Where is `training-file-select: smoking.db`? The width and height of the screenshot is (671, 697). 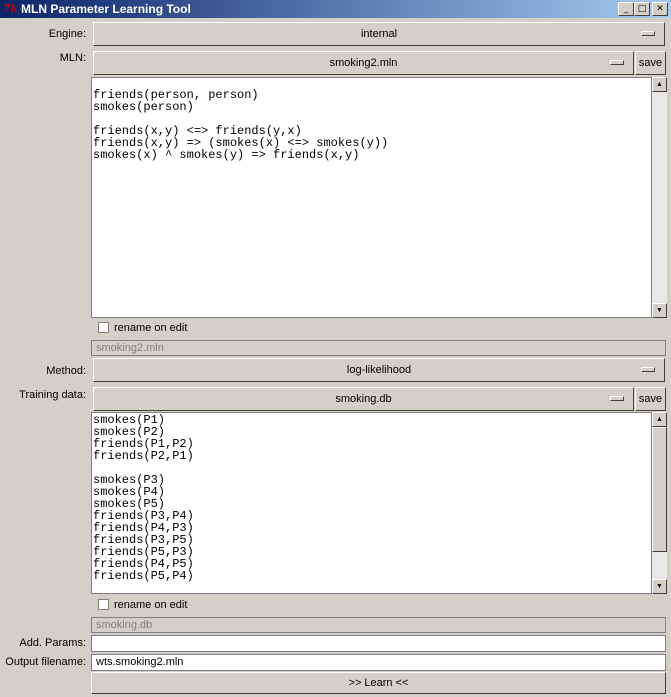 training-file-select: smoking.db is located at coordinates (363, 399).